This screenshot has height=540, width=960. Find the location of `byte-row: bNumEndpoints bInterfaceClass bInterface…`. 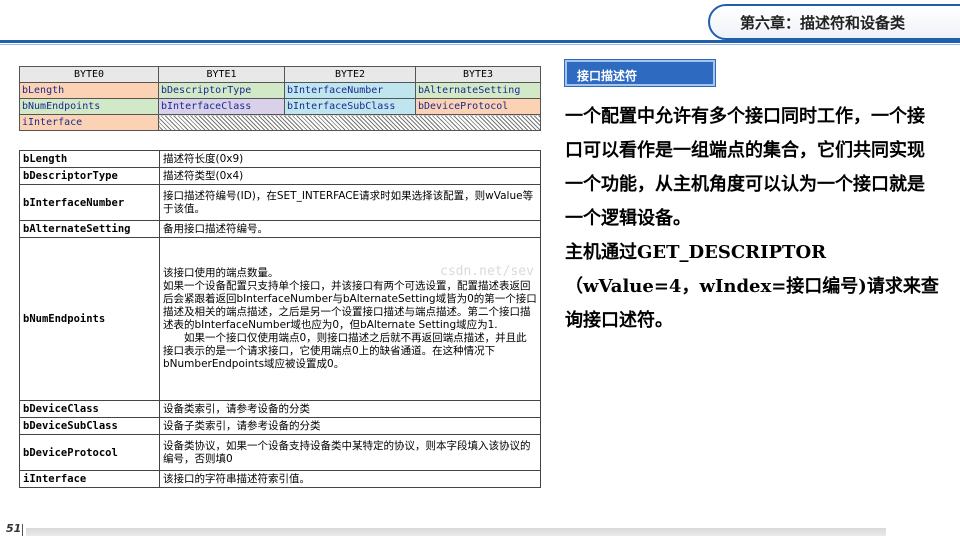

byte-row: bNumEndpoints bInterfaceClass bInterface… is located at coordinates (280, 106).